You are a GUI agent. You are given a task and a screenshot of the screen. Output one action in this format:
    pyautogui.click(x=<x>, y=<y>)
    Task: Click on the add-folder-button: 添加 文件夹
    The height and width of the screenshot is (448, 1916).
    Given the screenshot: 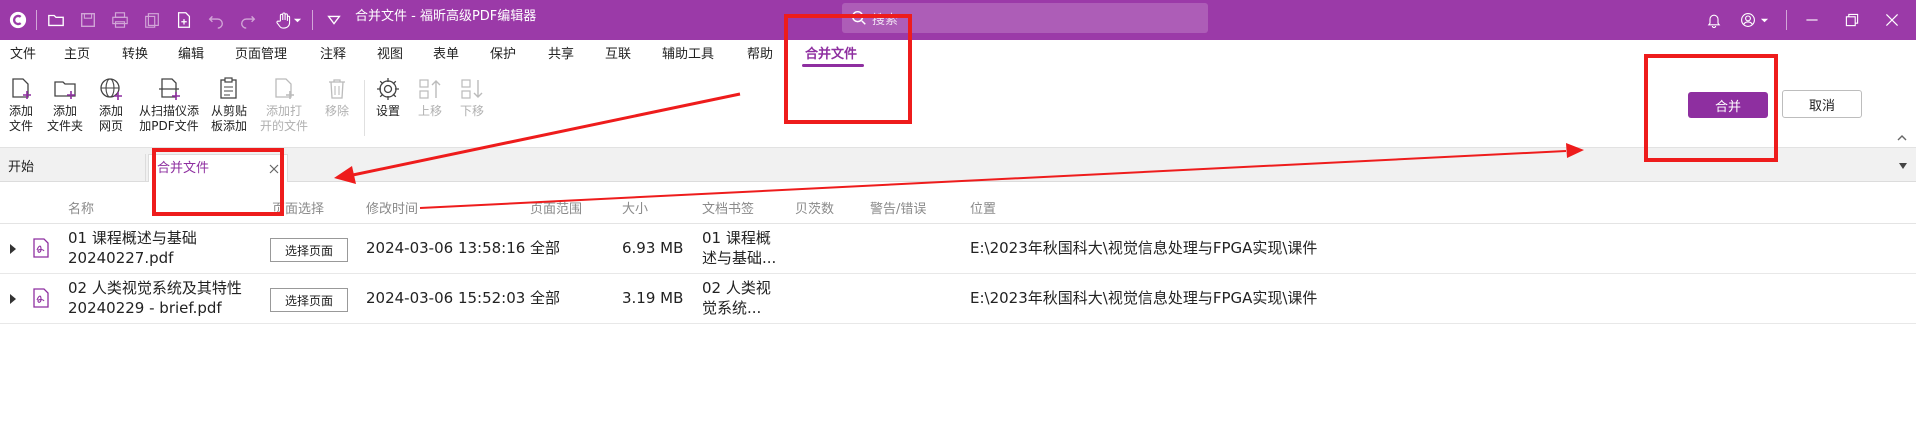 What is the action you would take?
    pyautogui.click(x=65, y=105)
    